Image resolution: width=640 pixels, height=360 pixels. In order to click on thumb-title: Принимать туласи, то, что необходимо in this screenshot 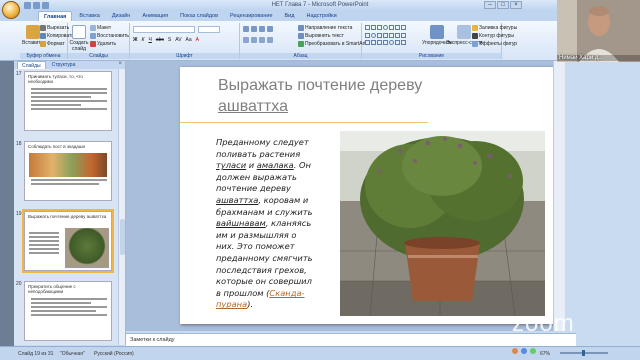, I will do `click(55, 79)`.